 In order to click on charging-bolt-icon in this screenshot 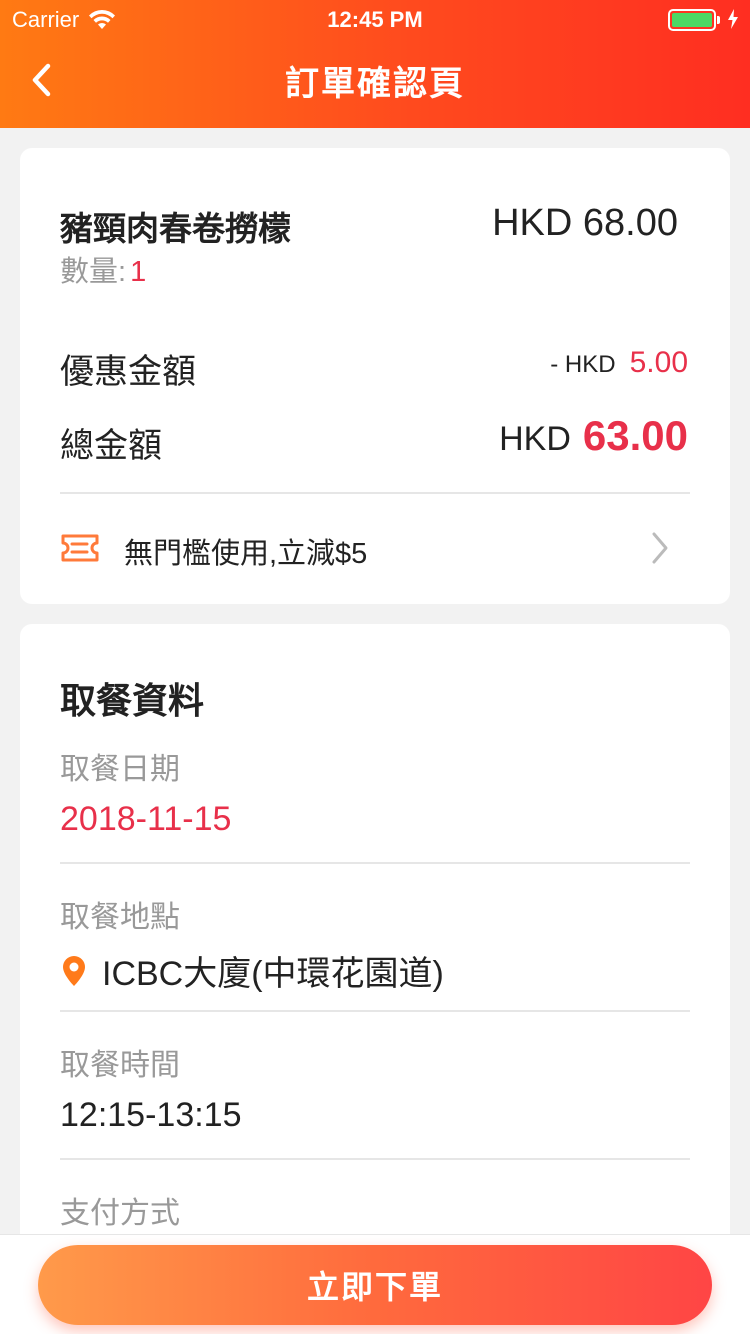, I will do `click(733, 19)`.